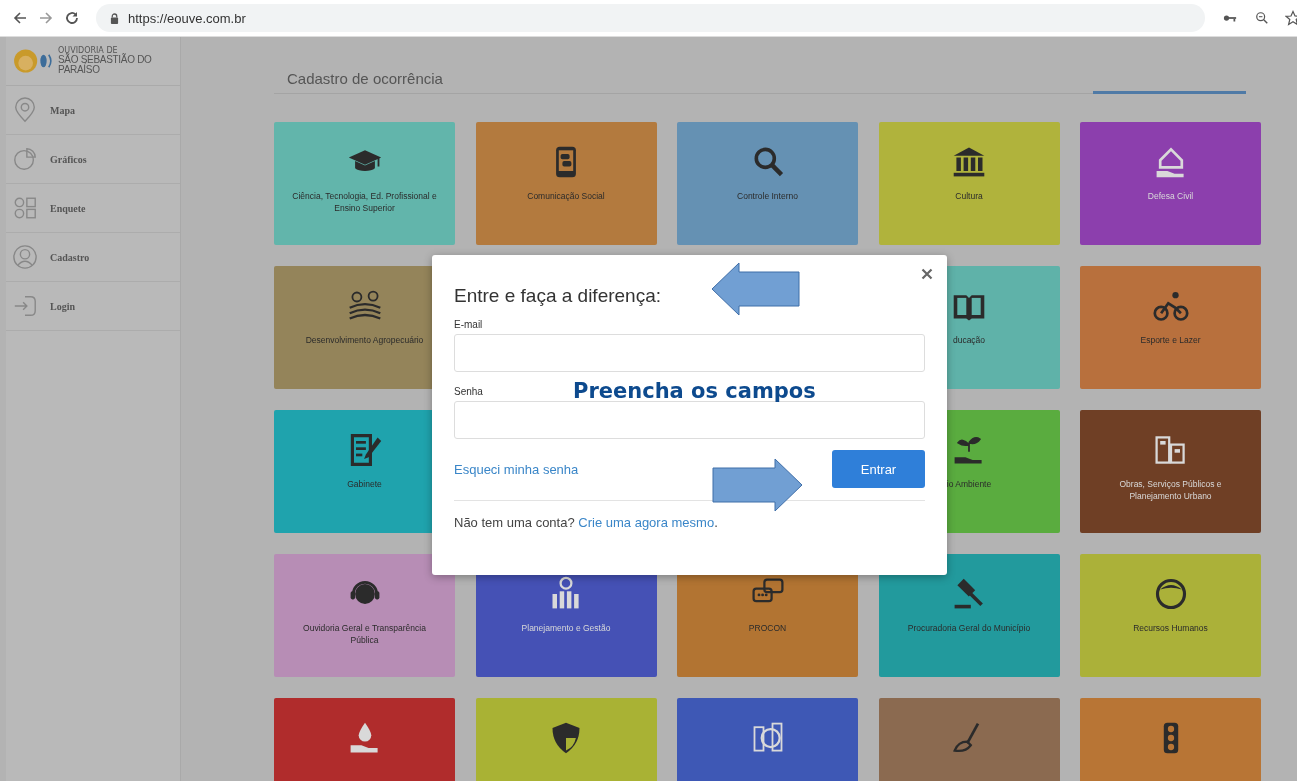  What do you see at coordinates (969, 615) in the screenshot?
I see `category-tile: Procuradoria Geral do Município` at bounding box center [969, 615].